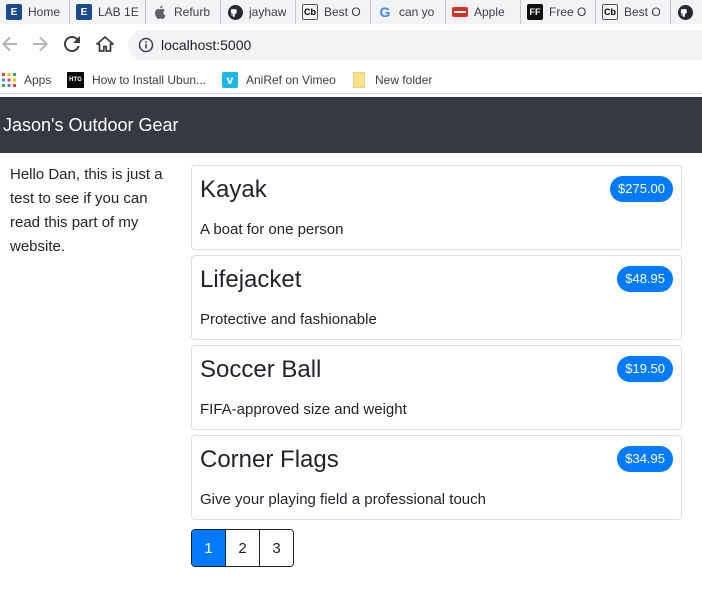  I want to click on bookmark-new-folder: New folder, so click(392, 80).